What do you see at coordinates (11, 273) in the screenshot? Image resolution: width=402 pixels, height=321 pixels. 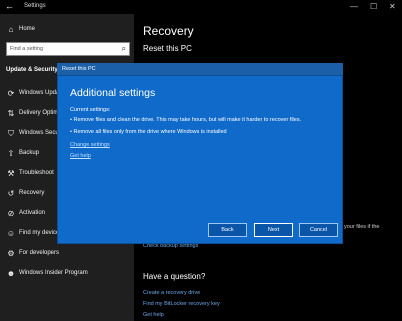 I see `insider-icon: ☻` at bounding box center [11, 273].